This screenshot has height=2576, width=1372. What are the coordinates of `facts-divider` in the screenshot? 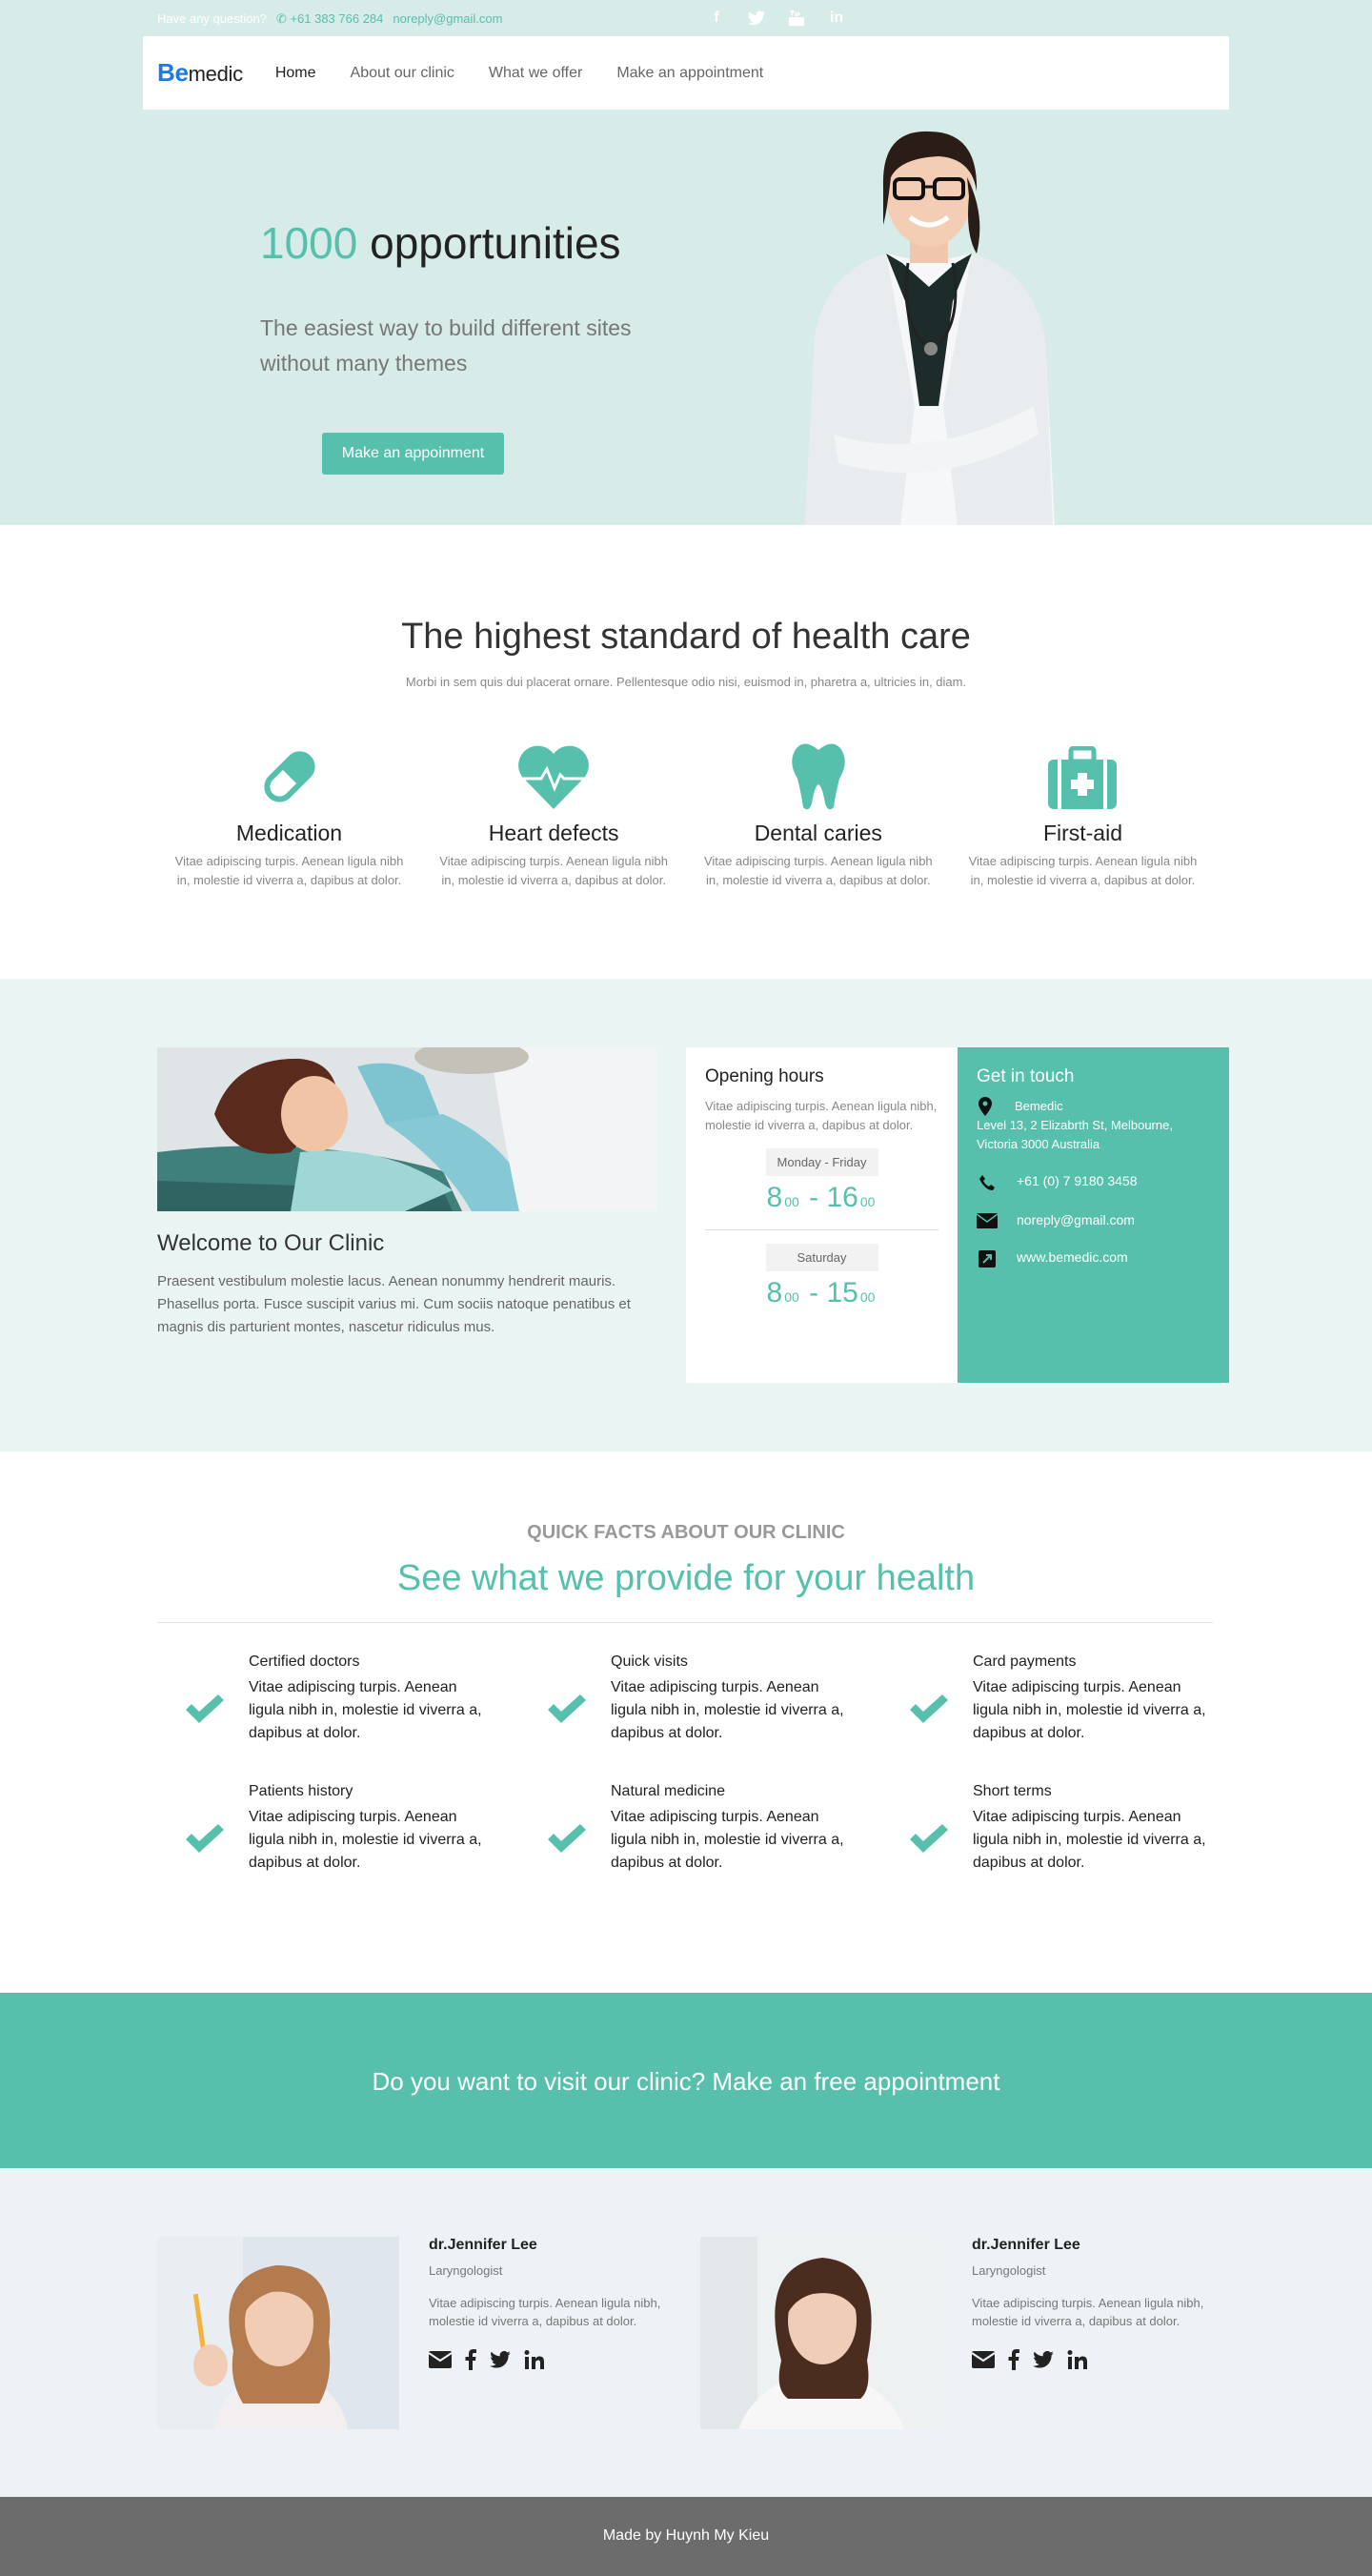 It's located at (685, 1622).